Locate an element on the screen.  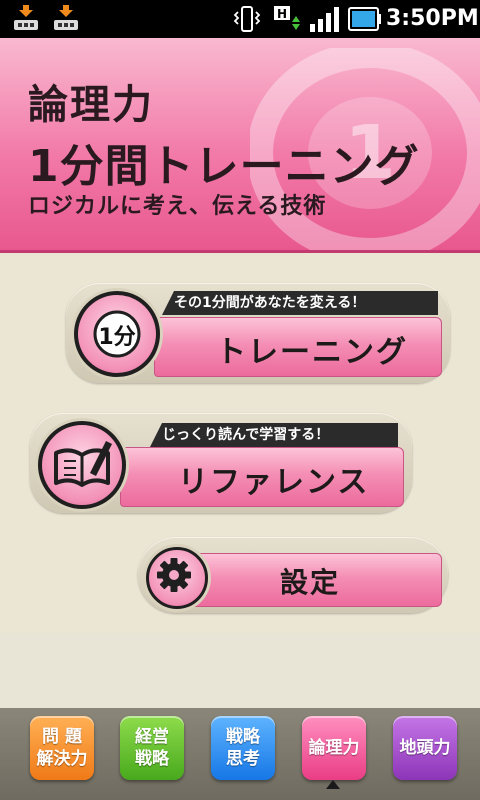
svg-text: H is located at coordinates (282, 14).